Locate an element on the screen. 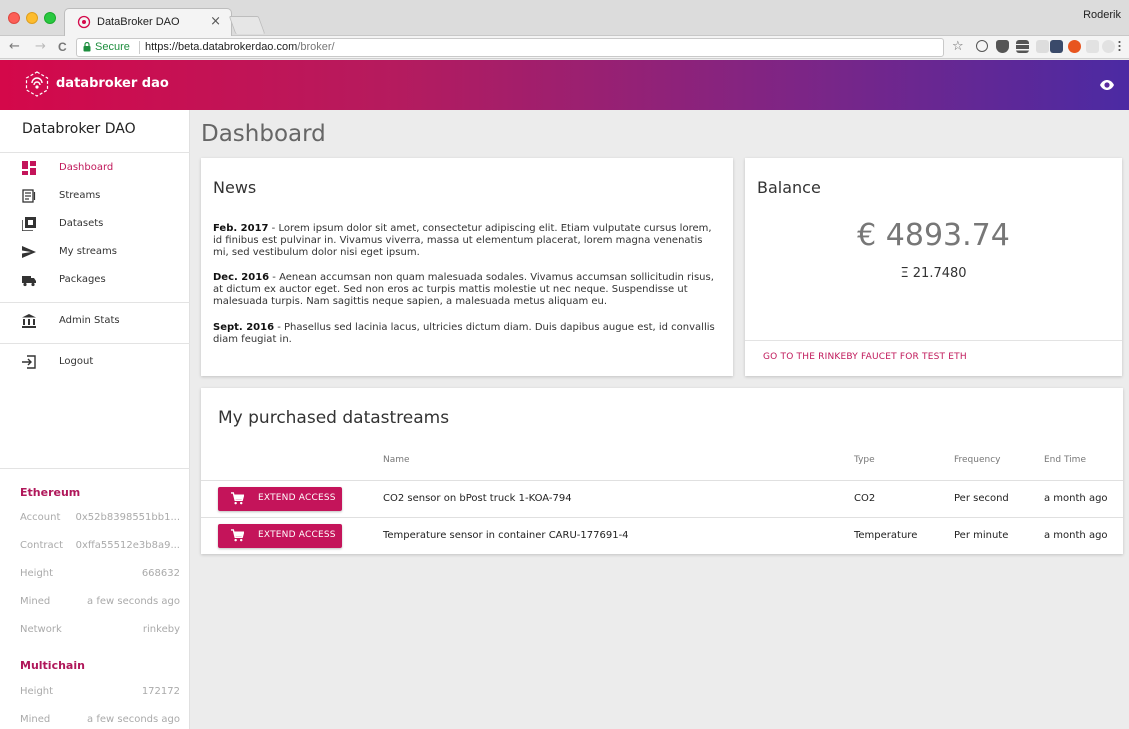  logout-icon is located at coordinates (29, 362).